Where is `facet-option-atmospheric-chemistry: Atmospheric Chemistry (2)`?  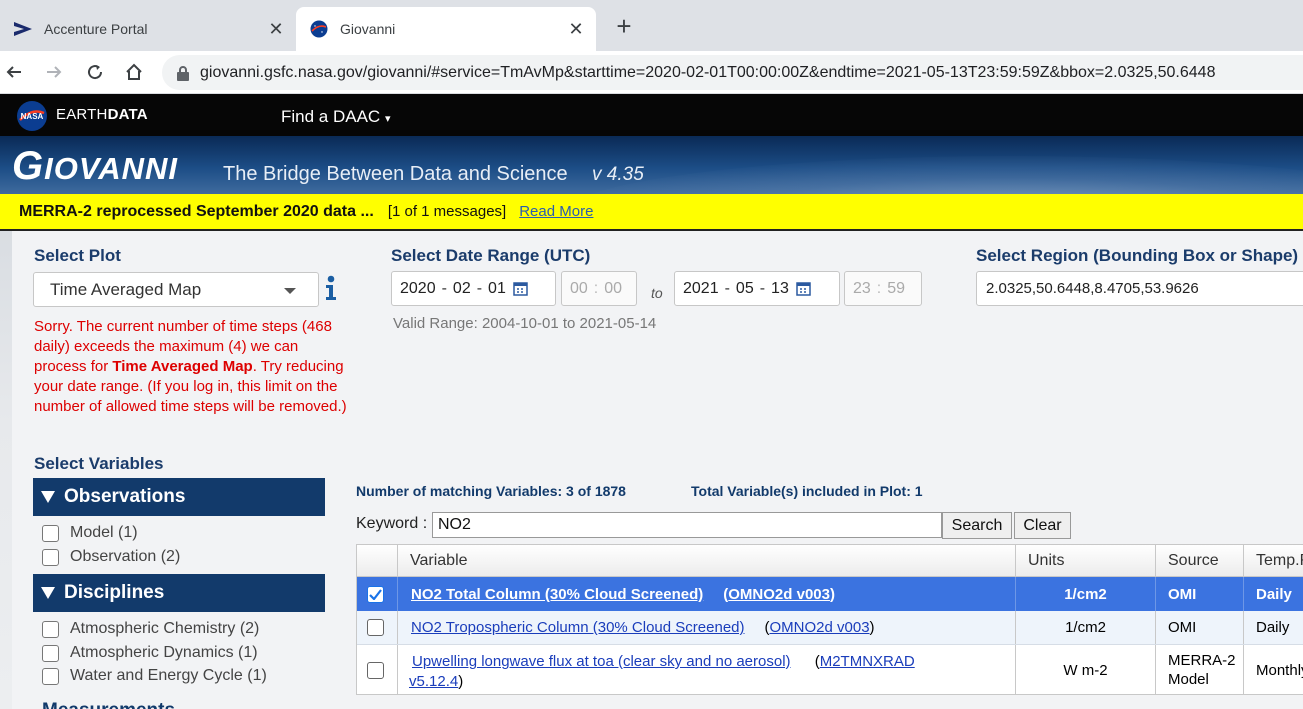
facet-option-atmospheric-chemistry: Atmospheric Chemistry (2) is located at coordinates (150, 629).